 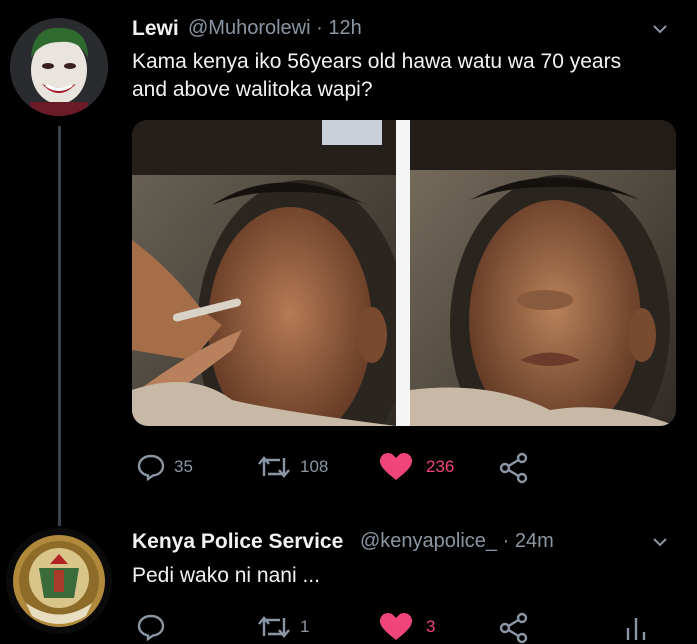 What do you see at coordinates (275, 28) in the screenshot?
I see `author-handle-time: @Muhorolewi · 12h` at bounding box center [275, 28].